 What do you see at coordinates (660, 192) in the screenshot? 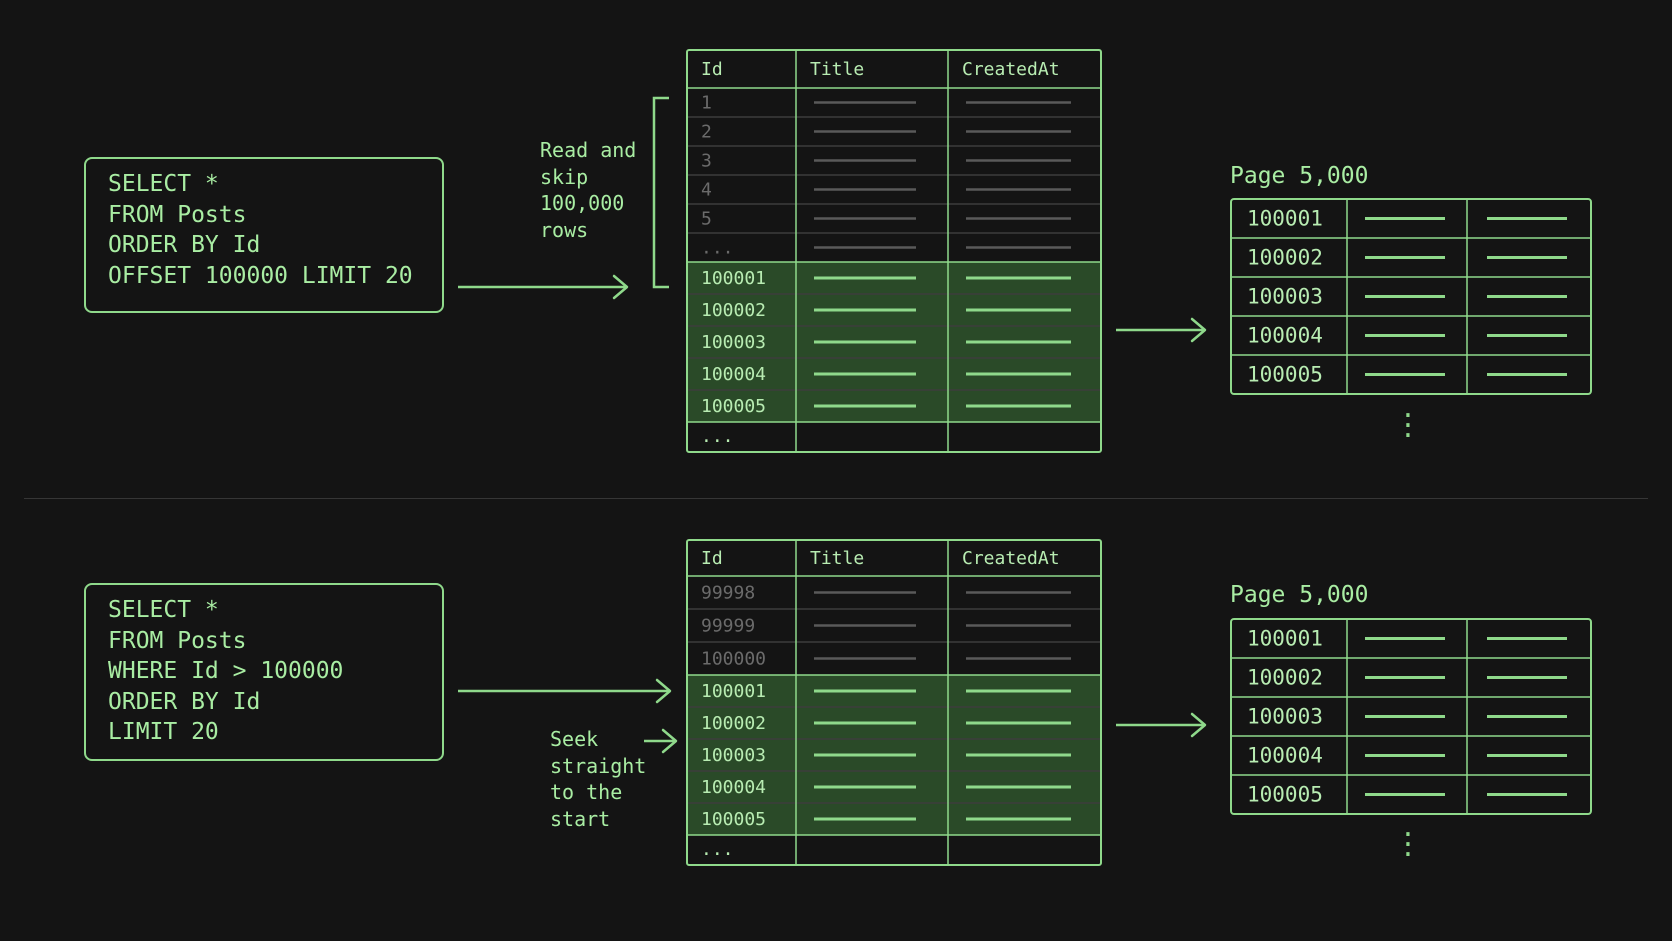
I see `skip-bracket` at bounding box center [660, 192].